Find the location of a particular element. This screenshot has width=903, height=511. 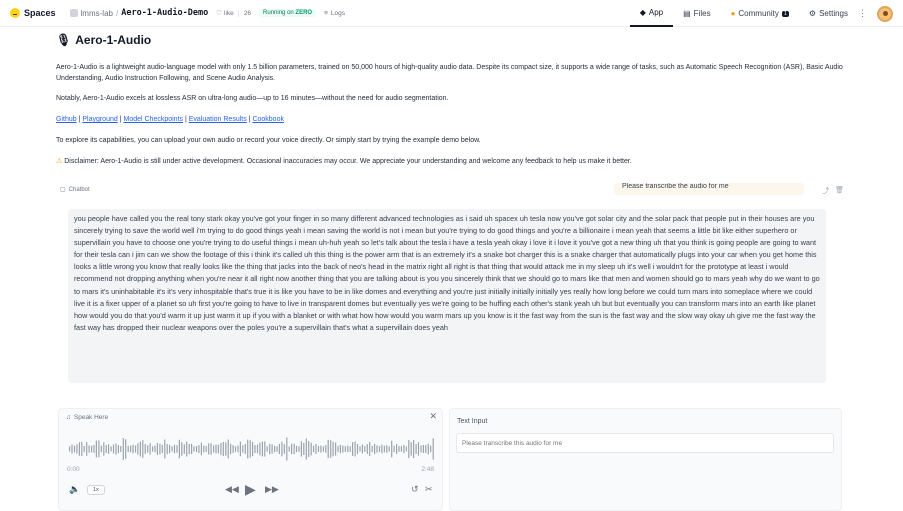

volume-icon: 🔈 is located at coordinates (74, 489).